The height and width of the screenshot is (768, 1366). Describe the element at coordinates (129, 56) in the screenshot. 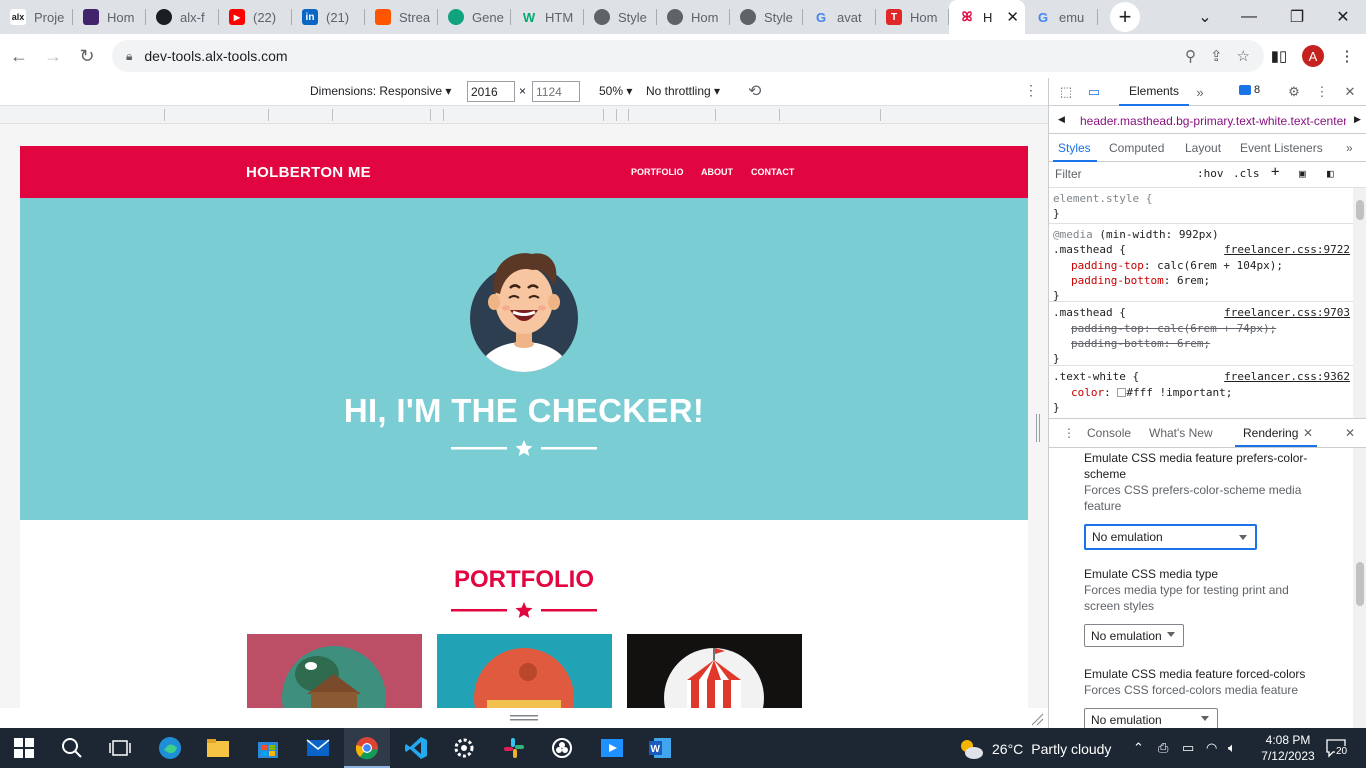

I see `lock-icon: 🔒︎` at that location.